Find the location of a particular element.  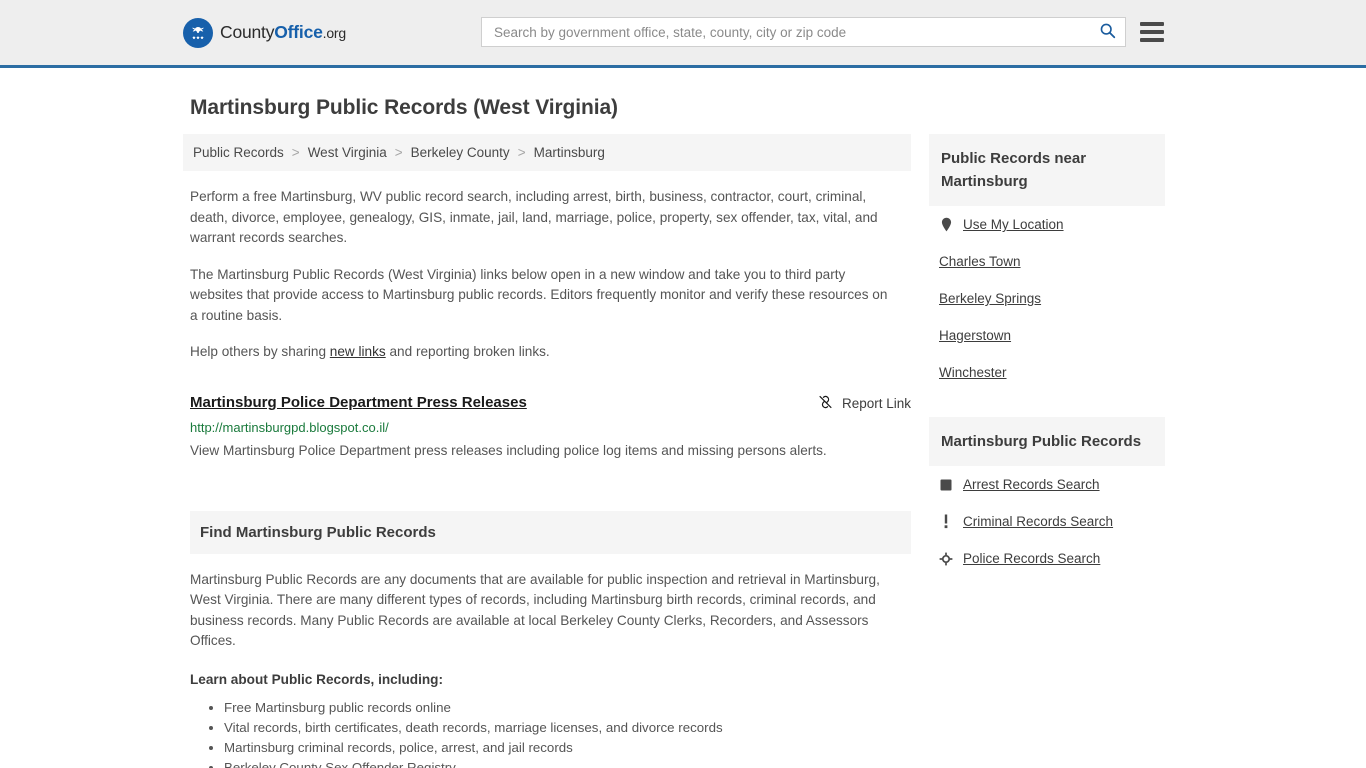

sidebar-link-label: Hagerstown is located at coordinates (975, 335).